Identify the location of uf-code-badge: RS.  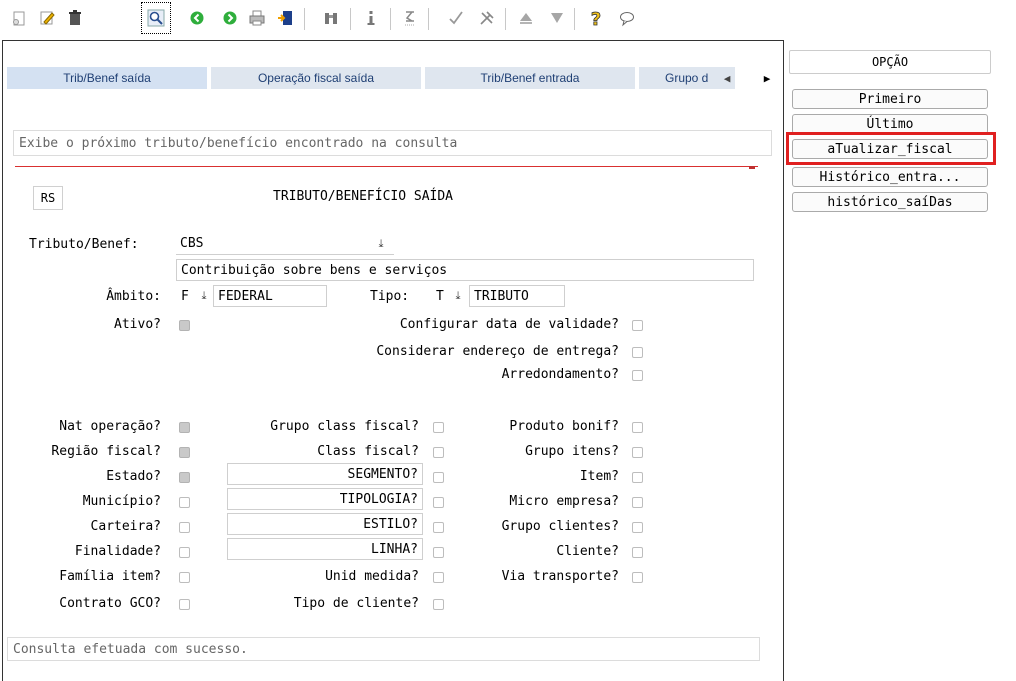
(48, 198).